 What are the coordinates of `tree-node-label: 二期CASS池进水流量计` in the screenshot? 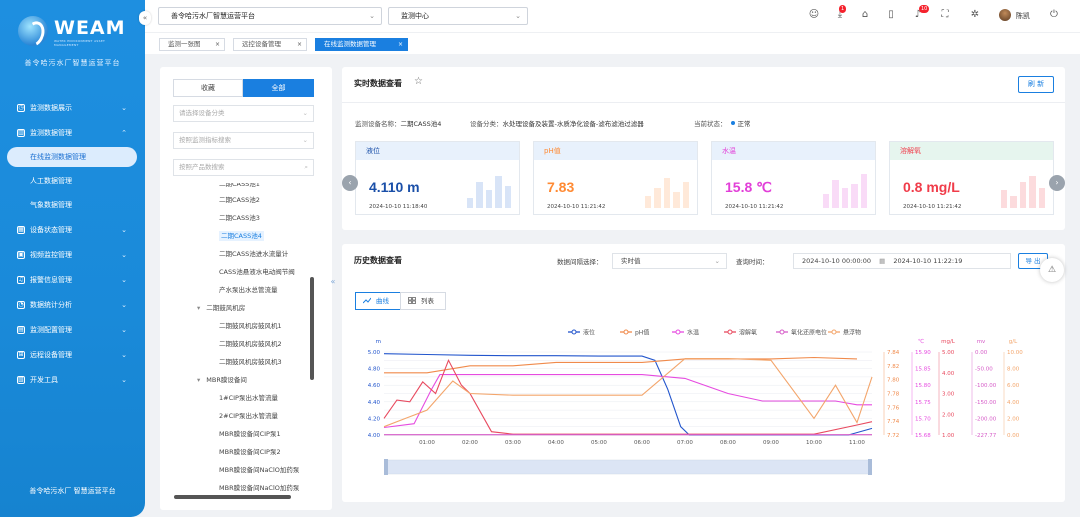 It's located at (254, 254).